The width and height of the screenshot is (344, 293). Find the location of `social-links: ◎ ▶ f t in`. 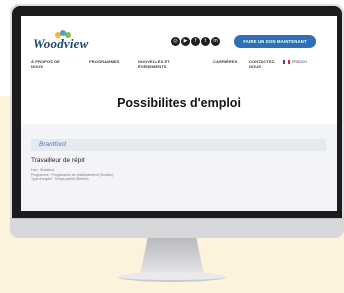

social-links: ◎ ▶ f t in is located at coordinates (195, 41).